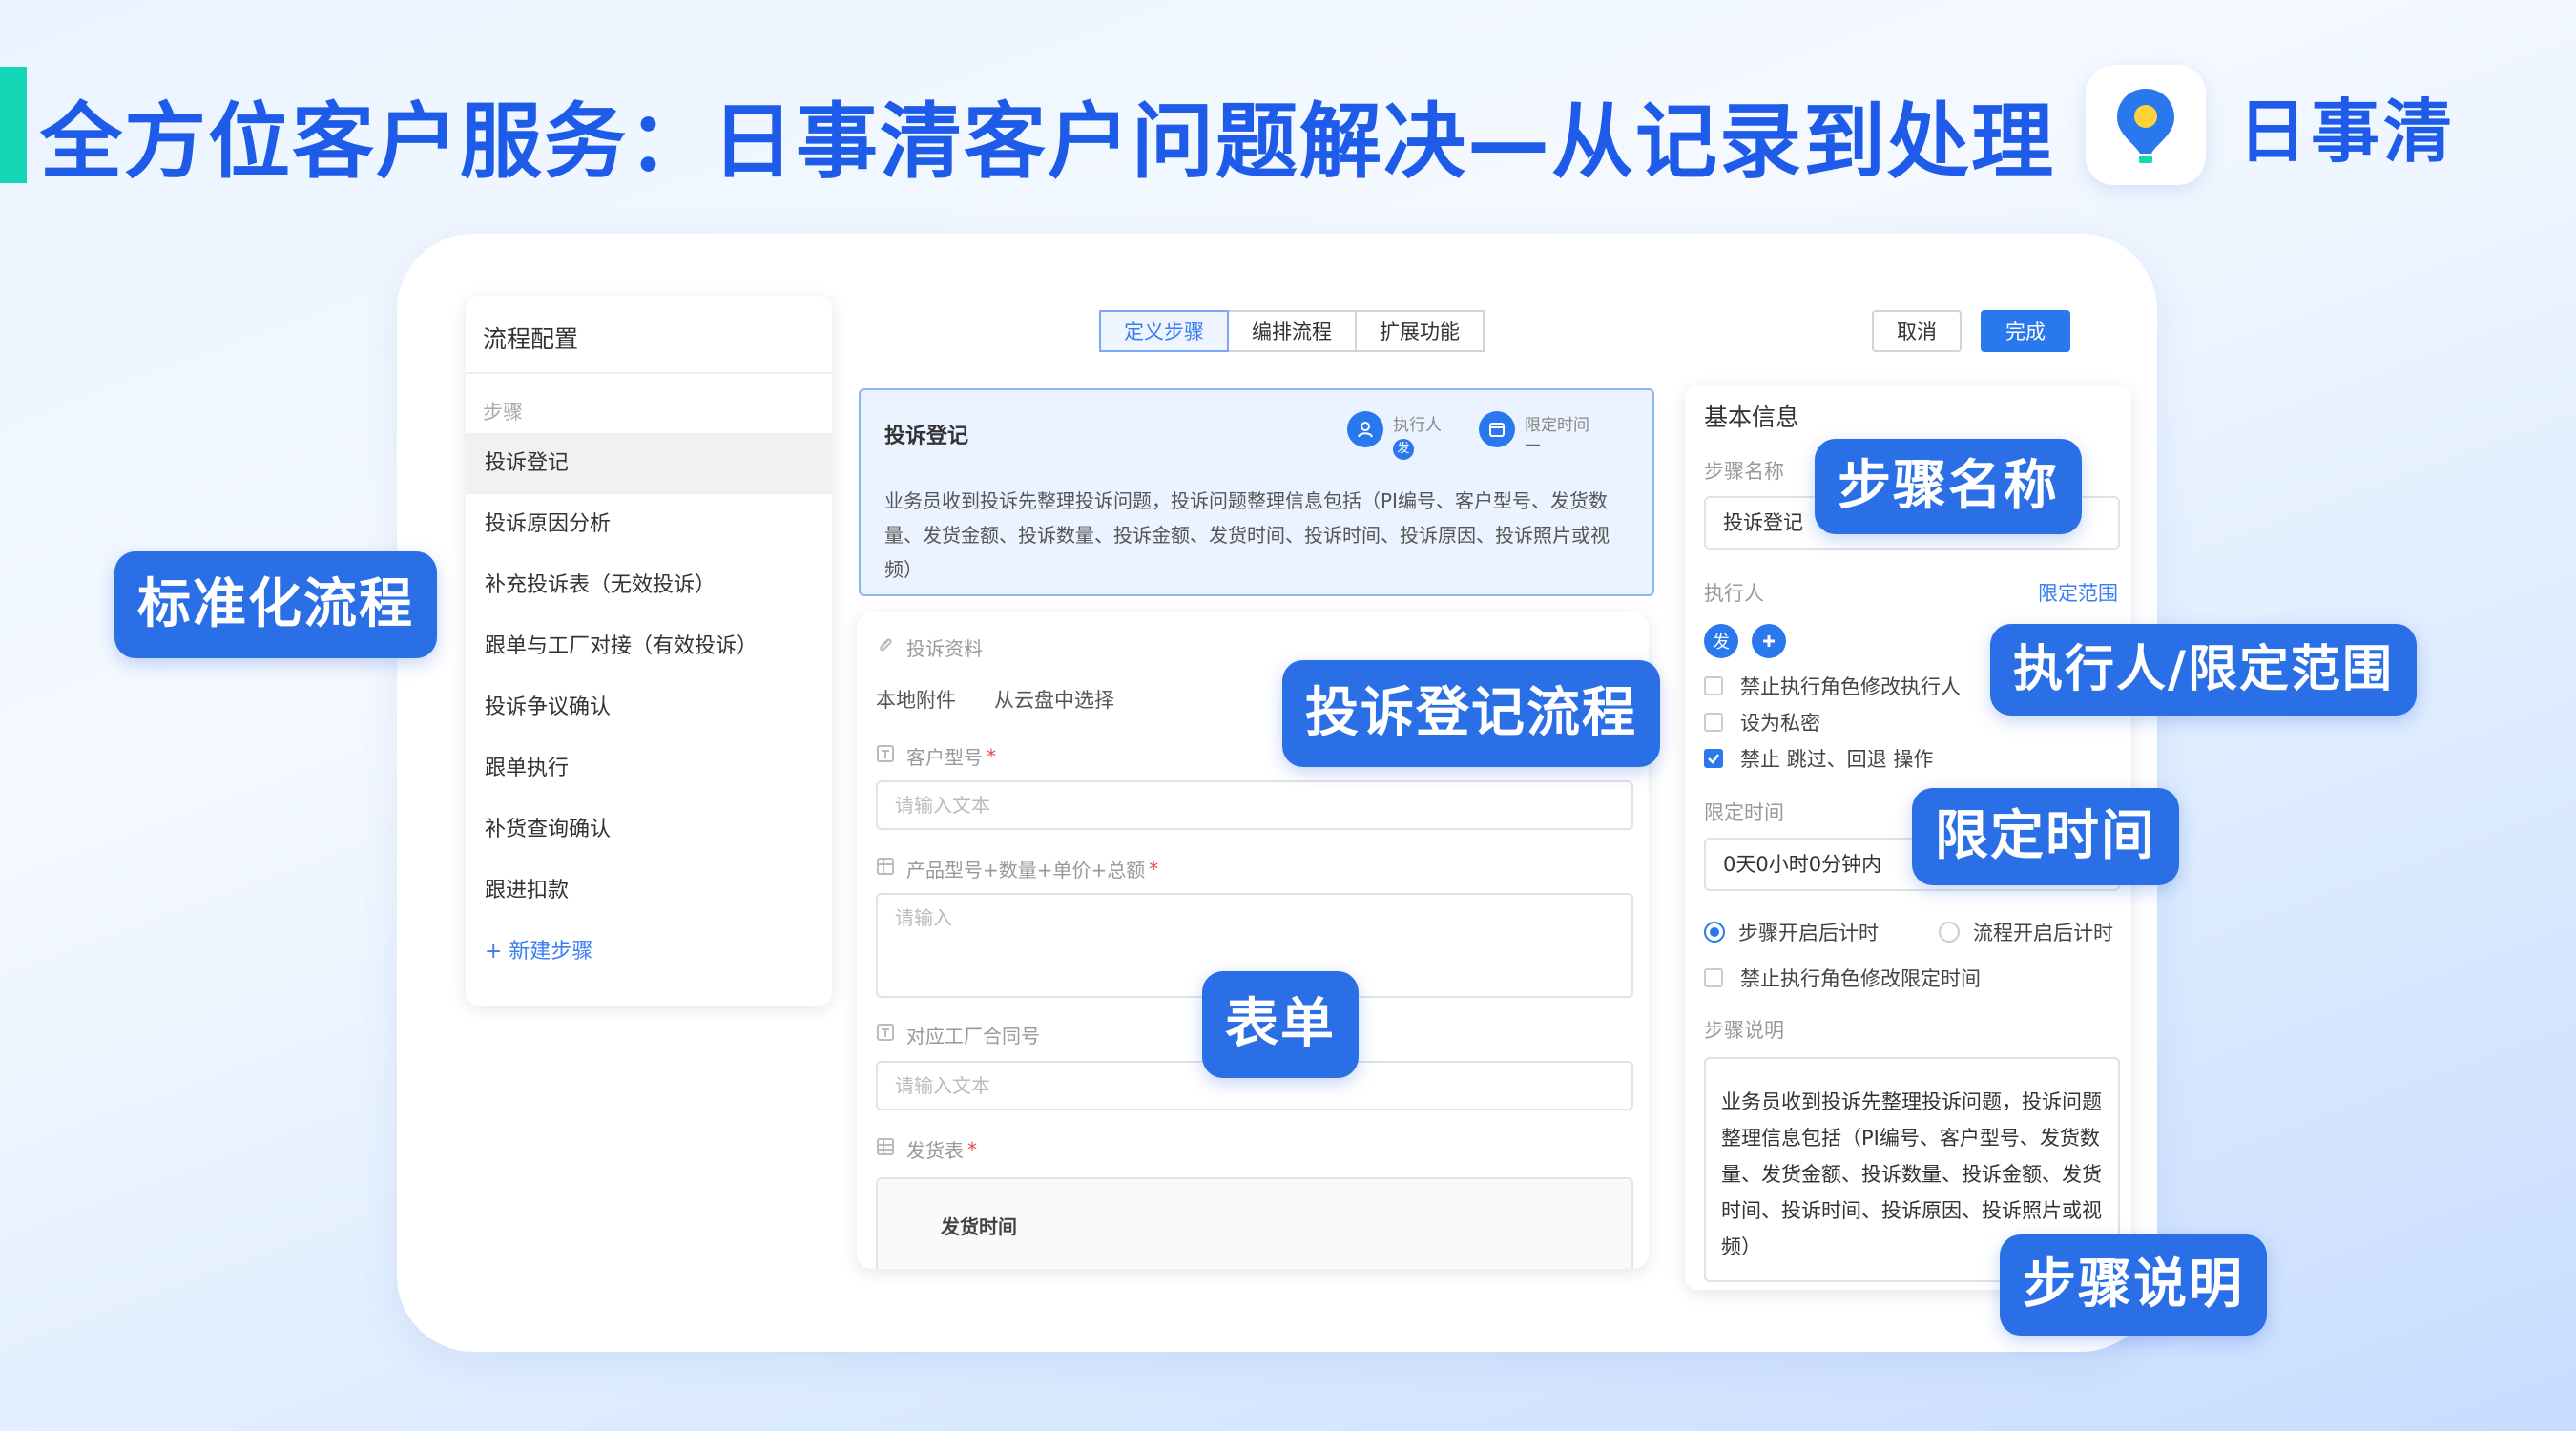 Image resolution: width=2576 pixels, height=1431 pixels. I want to click on option-private: 设为私密, so click(1762, 722).